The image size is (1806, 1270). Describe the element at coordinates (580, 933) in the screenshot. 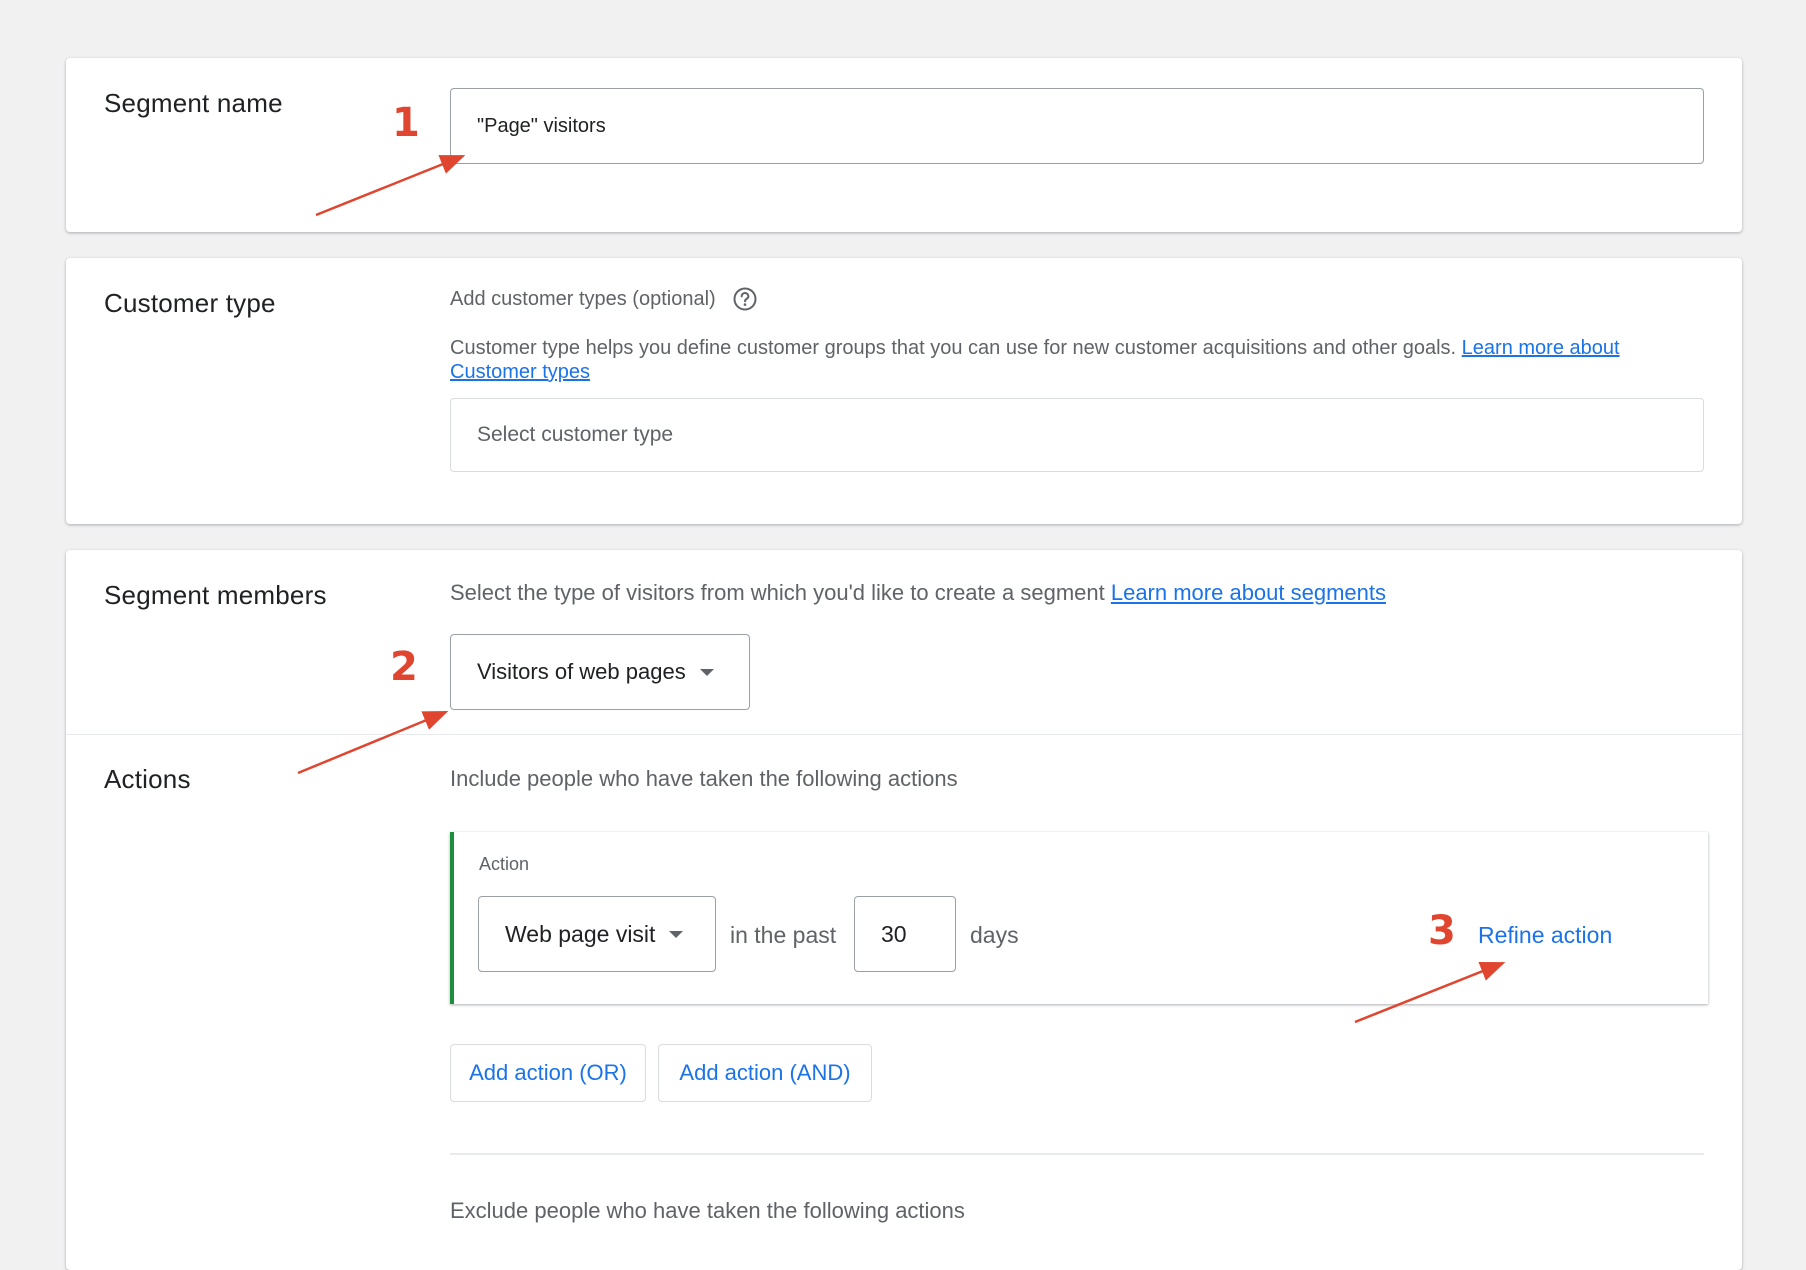

I see `action-type-value: Web page visit` at that location.